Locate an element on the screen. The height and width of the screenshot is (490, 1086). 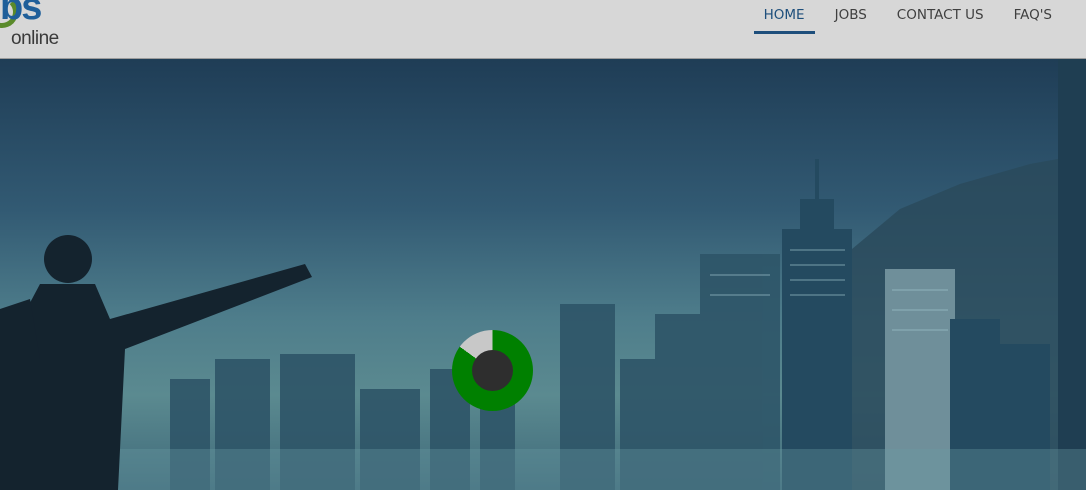
site-header: bs online HOME JOBS CONTACT US FAQ'S is located at coordinates (543, 29).